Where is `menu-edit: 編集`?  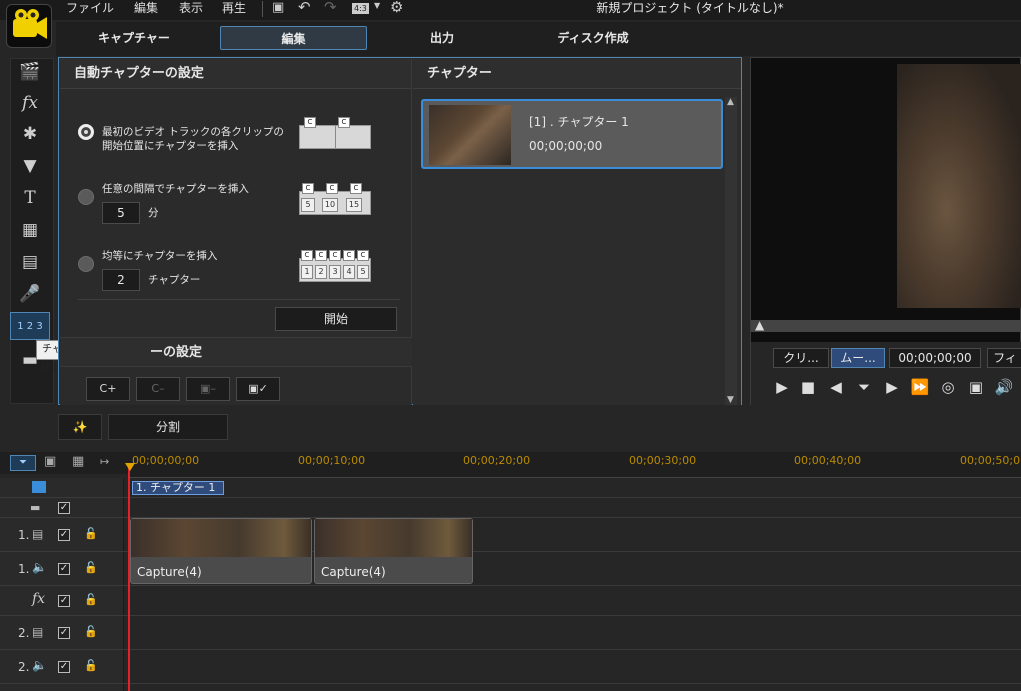 menu-edit: 編集 is located at coordinates (146, 10).